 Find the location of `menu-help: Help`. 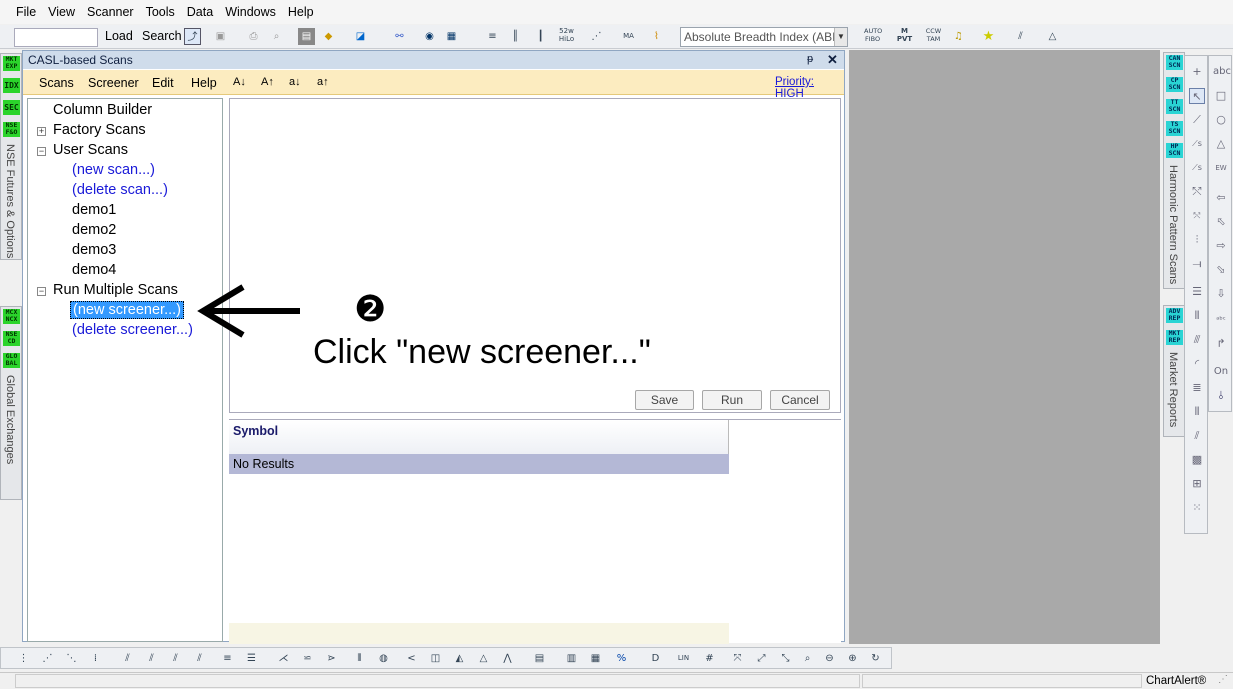

menu-help: Help is located at coordinates (301, 12).